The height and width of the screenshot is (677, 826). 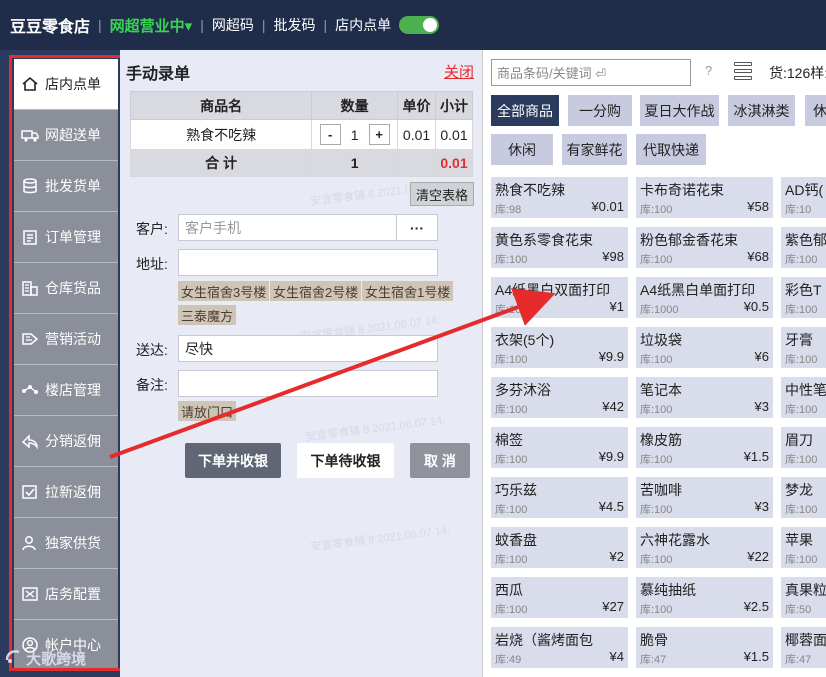 I want to click on product-stock: 库:47, so click(x=653, y=660).